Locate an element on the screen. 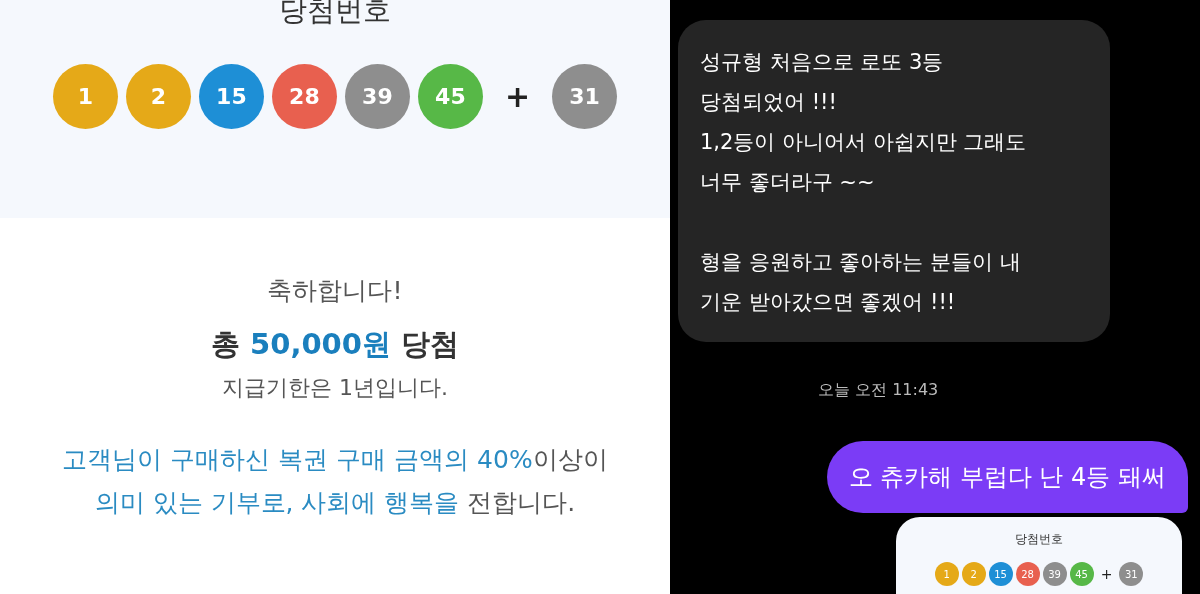 This screenshot has width=1200, height=594. sent-message-bubble: 오 츄카해 부럽다 난 4등 돼써 is located at coordinates (1007, 477).